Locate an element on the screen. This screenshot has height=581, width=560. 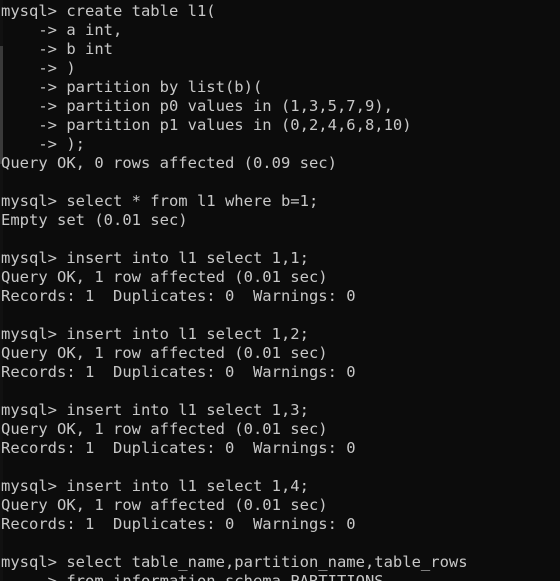
terminal-line-command: mysql> select * from l1 where b=1; is located at coordinates (160, 201).